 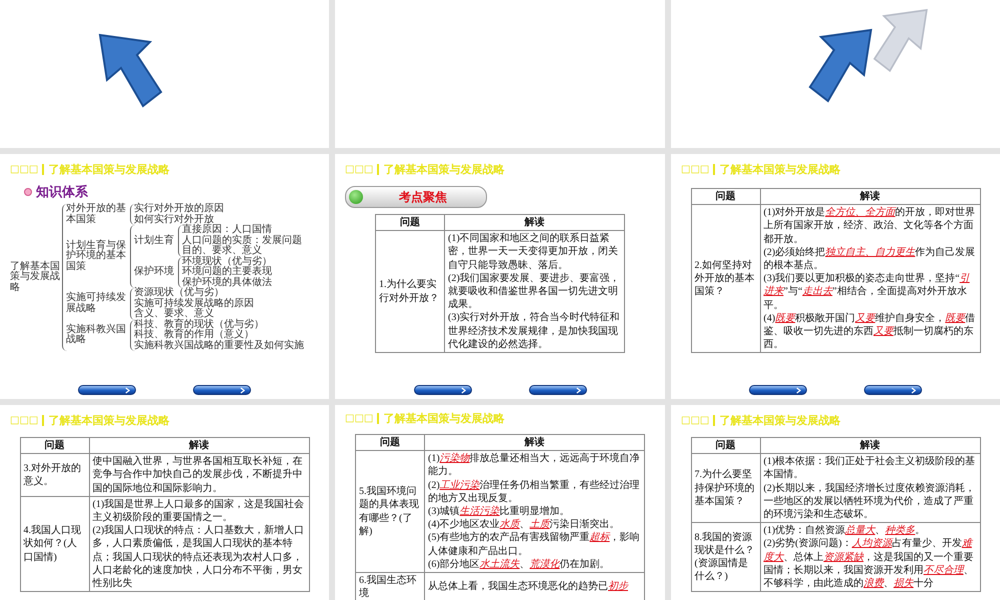 I want to click on question-cell: 2.如何坚持对外开放的基本国策？, so click(x=725, y=278).